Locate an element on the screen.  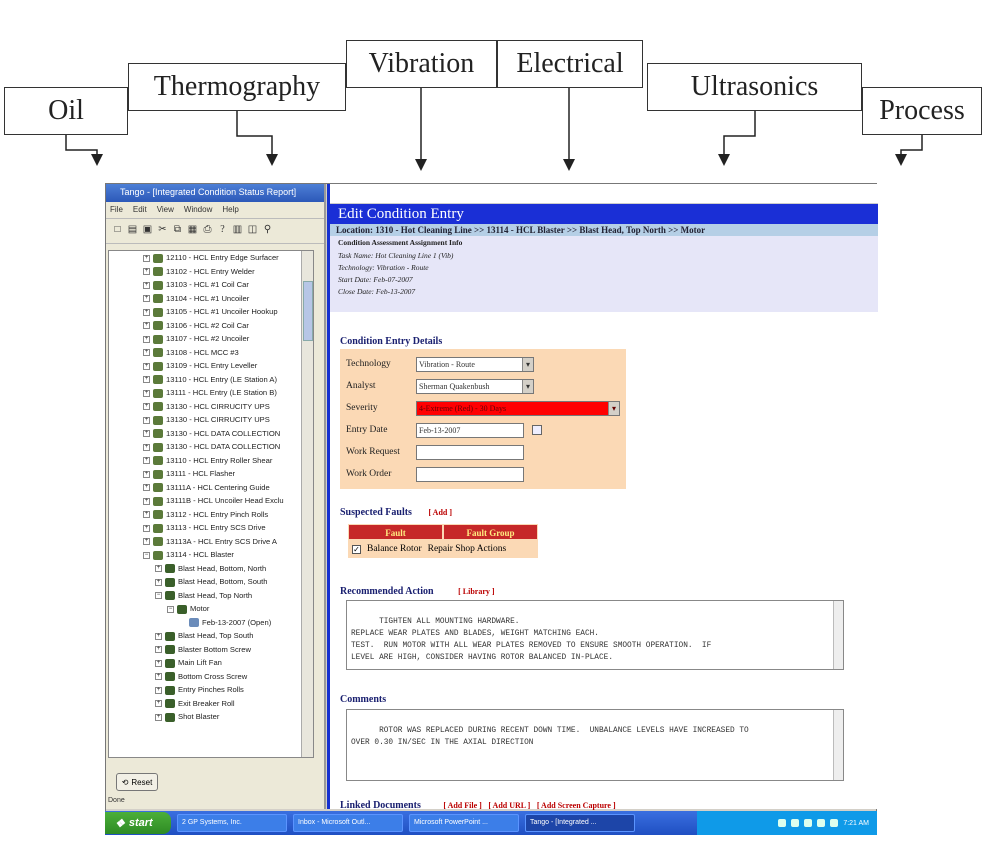
severity-select: 4-Extreme (Red) - 30 Days is located at coordinates (518, 408).